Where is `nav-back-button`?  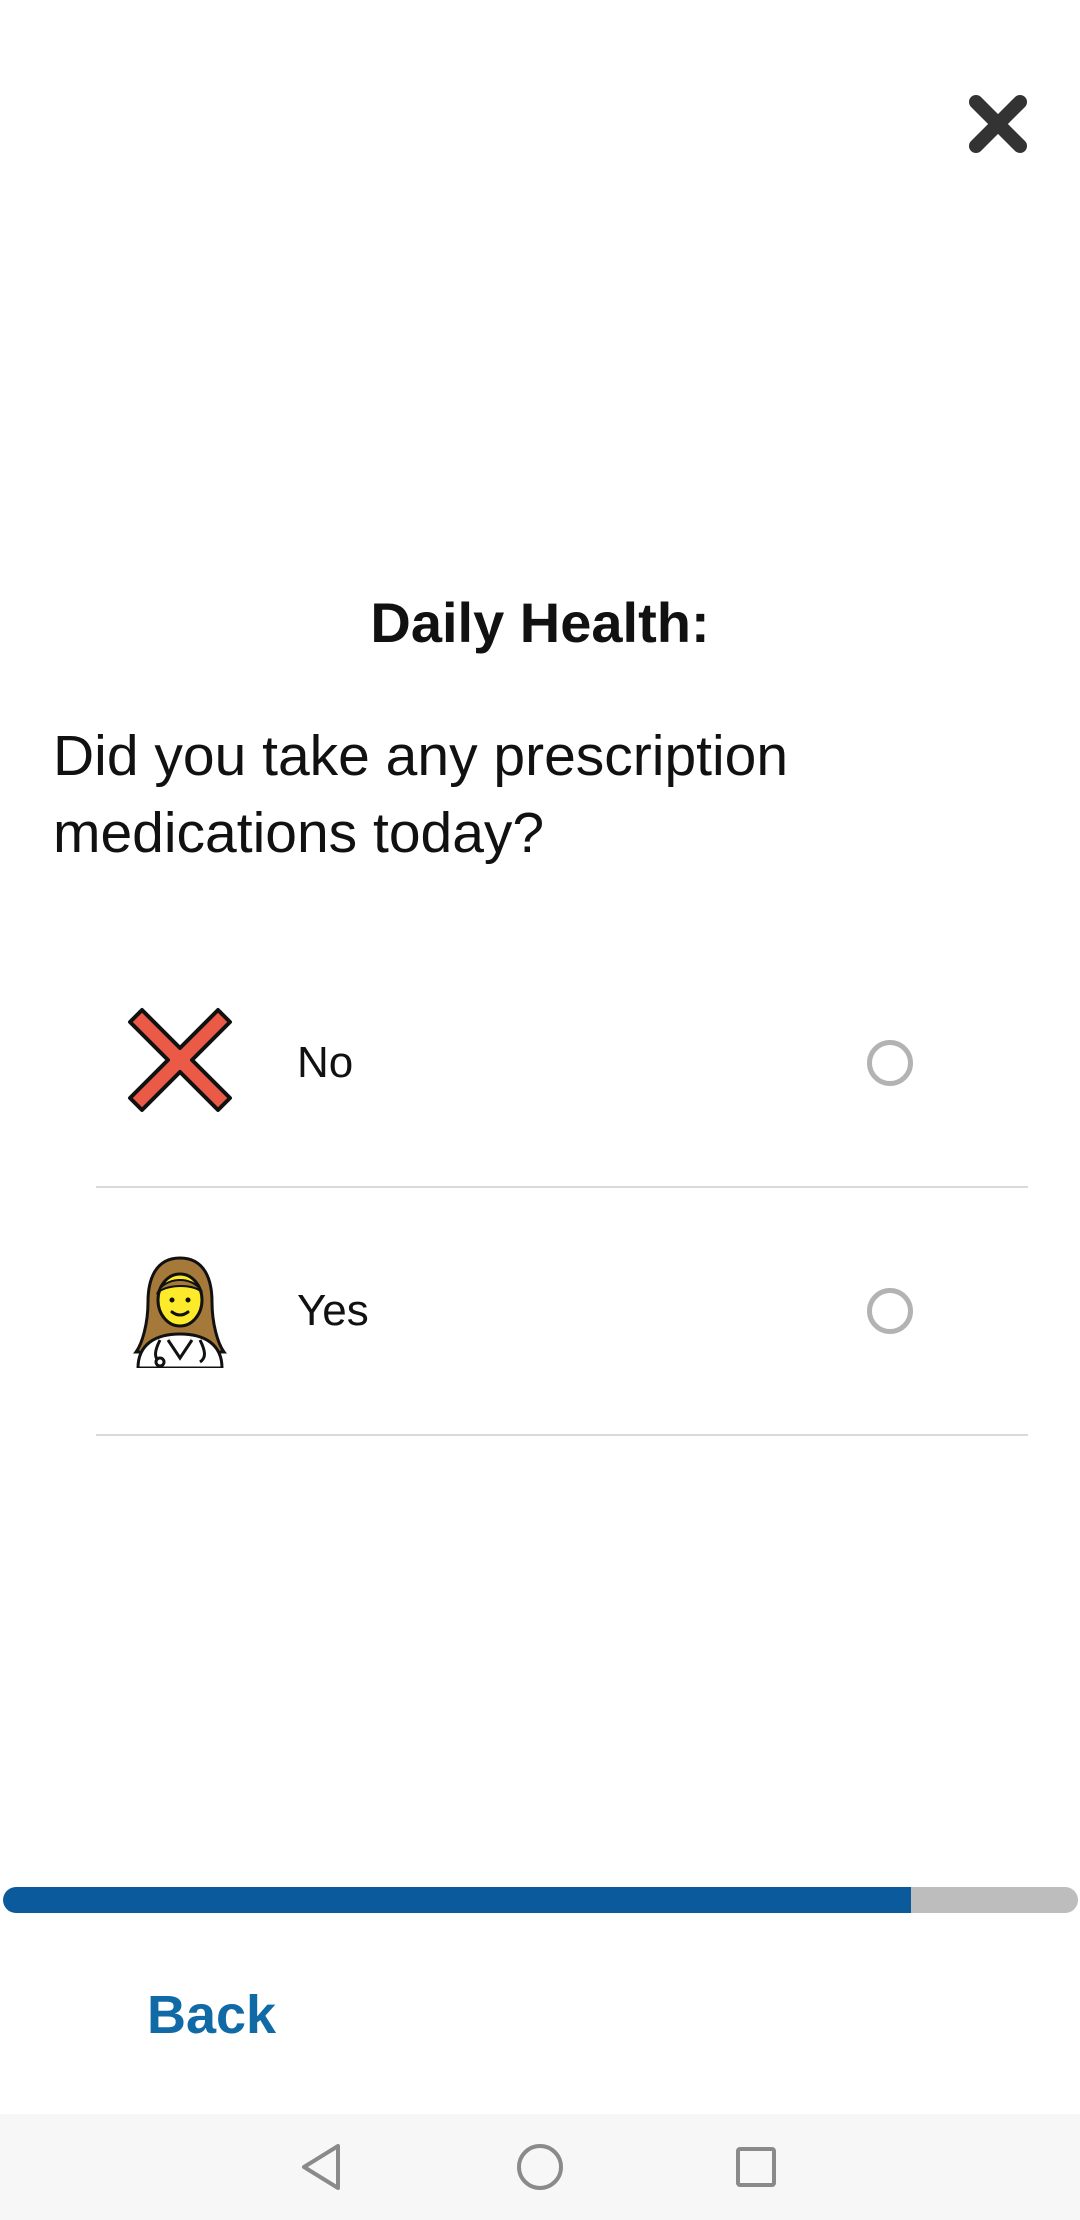 nav-back-button is located at coordinates (323, 2167).